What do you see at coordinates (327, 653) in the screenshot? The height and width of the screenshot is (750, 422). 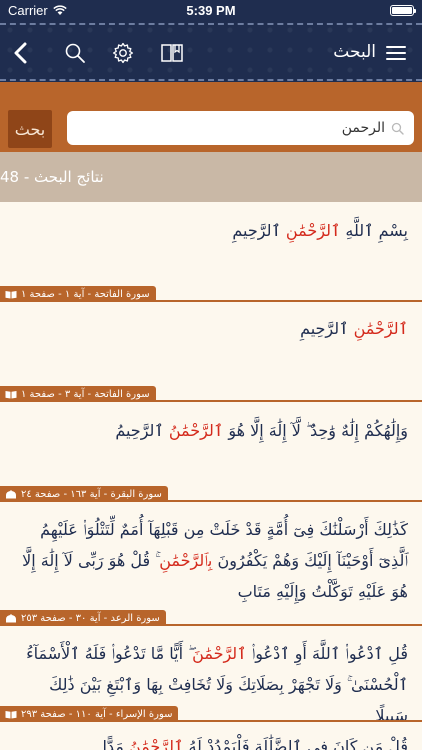 I see `verse-before: قُلِ ٱدْعُوا۟ ٱللَّهَ أَوِ ٱدْعُوا۟` at bounding box center [327, 653].